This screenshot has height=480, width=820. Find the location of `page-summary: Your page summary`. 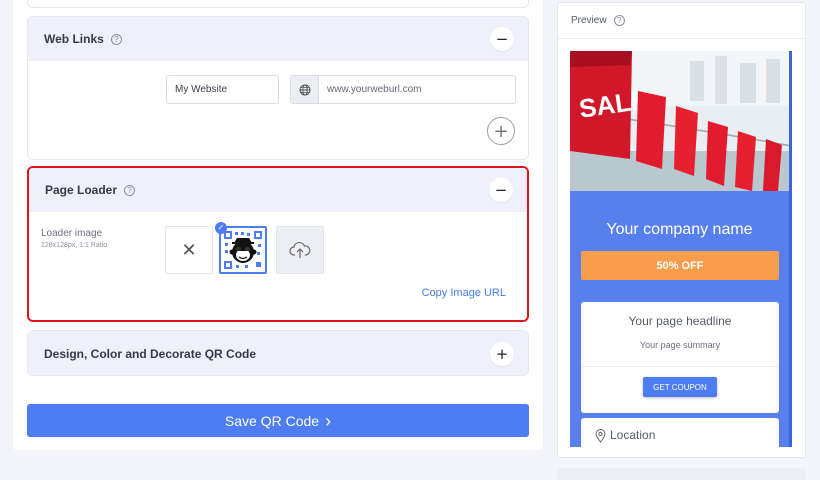

page-summary: Your page summary is located at coordinates (680, 345).